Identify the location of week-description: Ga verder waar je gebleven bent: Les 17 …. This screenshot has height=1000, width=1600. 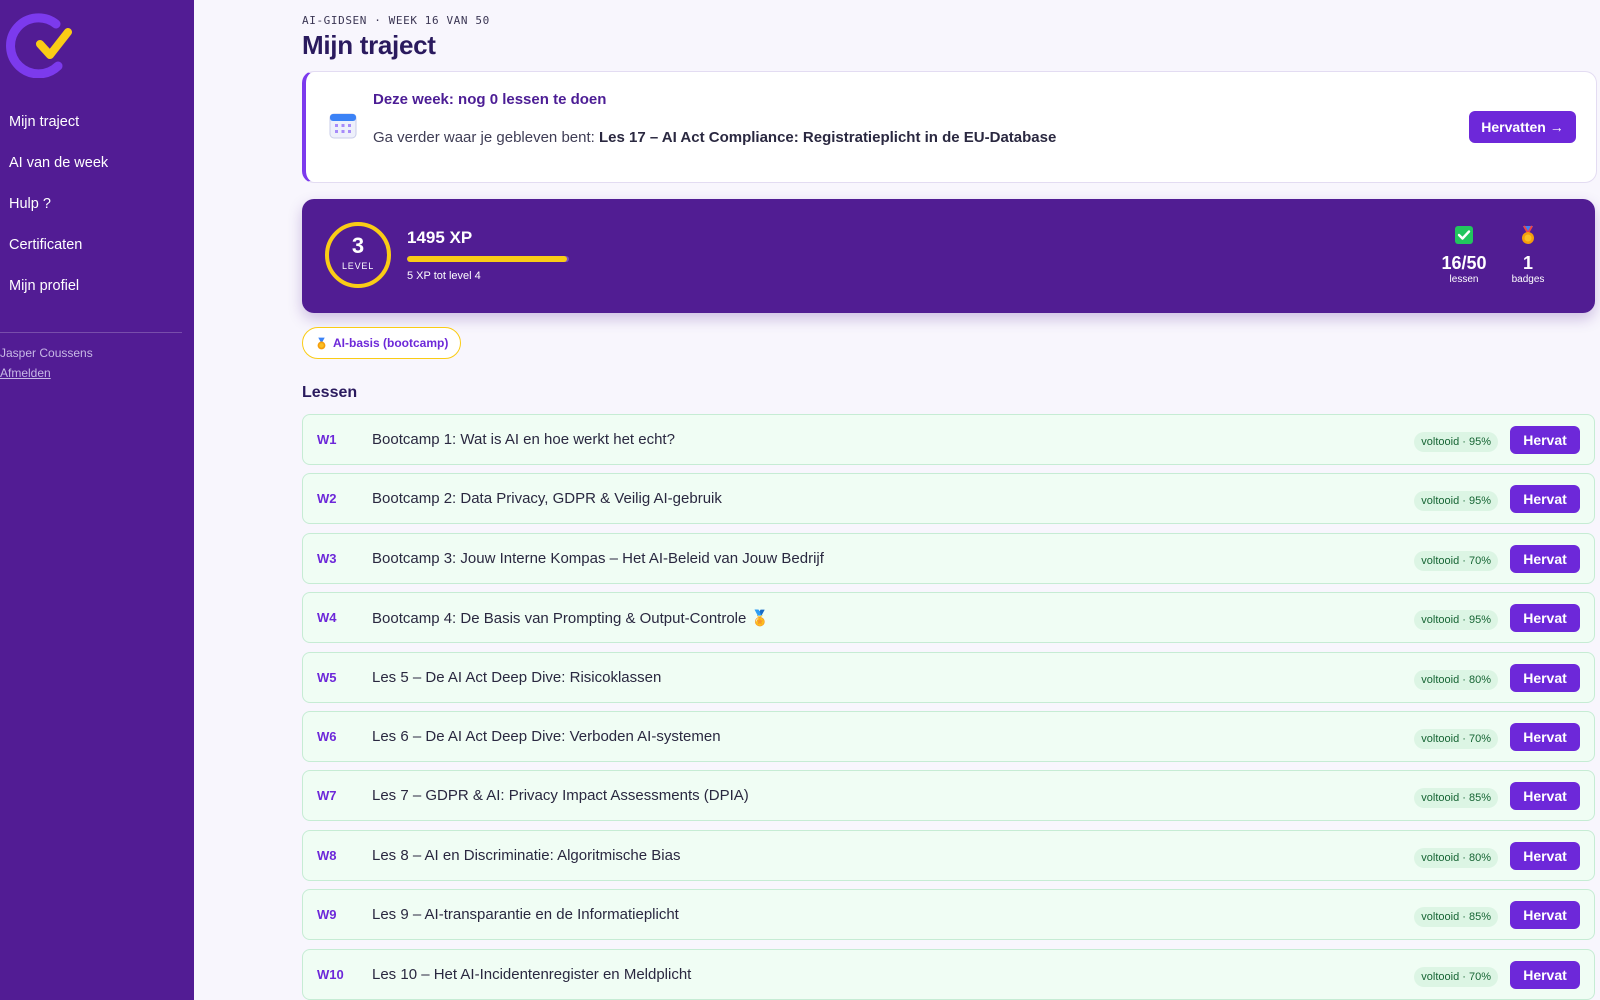
(714, 137).